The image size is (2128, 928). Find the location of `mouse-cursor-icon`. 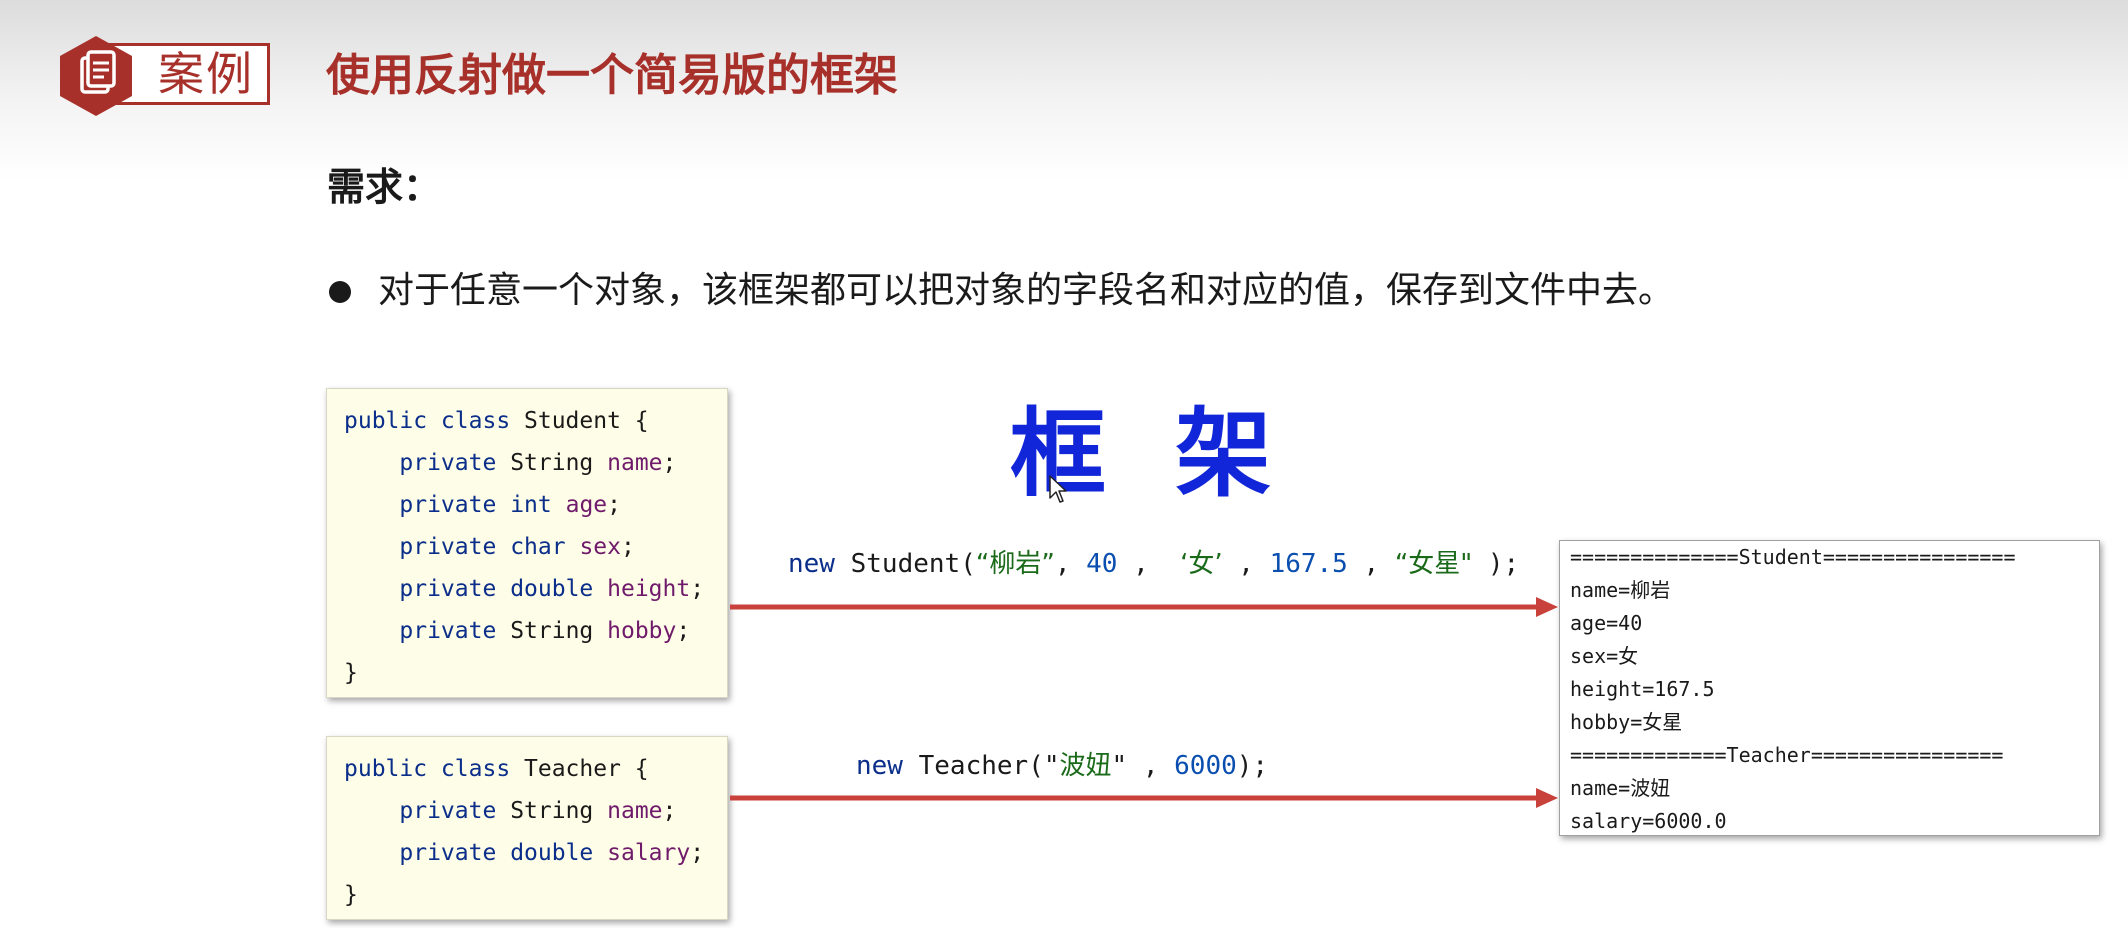

mouse-cursor-icon is located at coordinates (1058, 489).